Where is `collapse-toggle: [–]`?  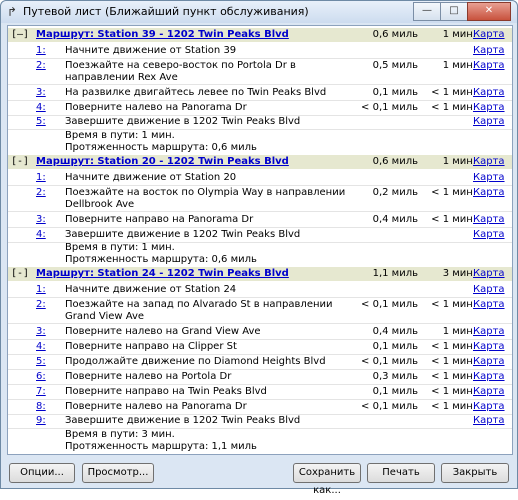 collapse-toggle: [–] is located at coordinates (20, 34).